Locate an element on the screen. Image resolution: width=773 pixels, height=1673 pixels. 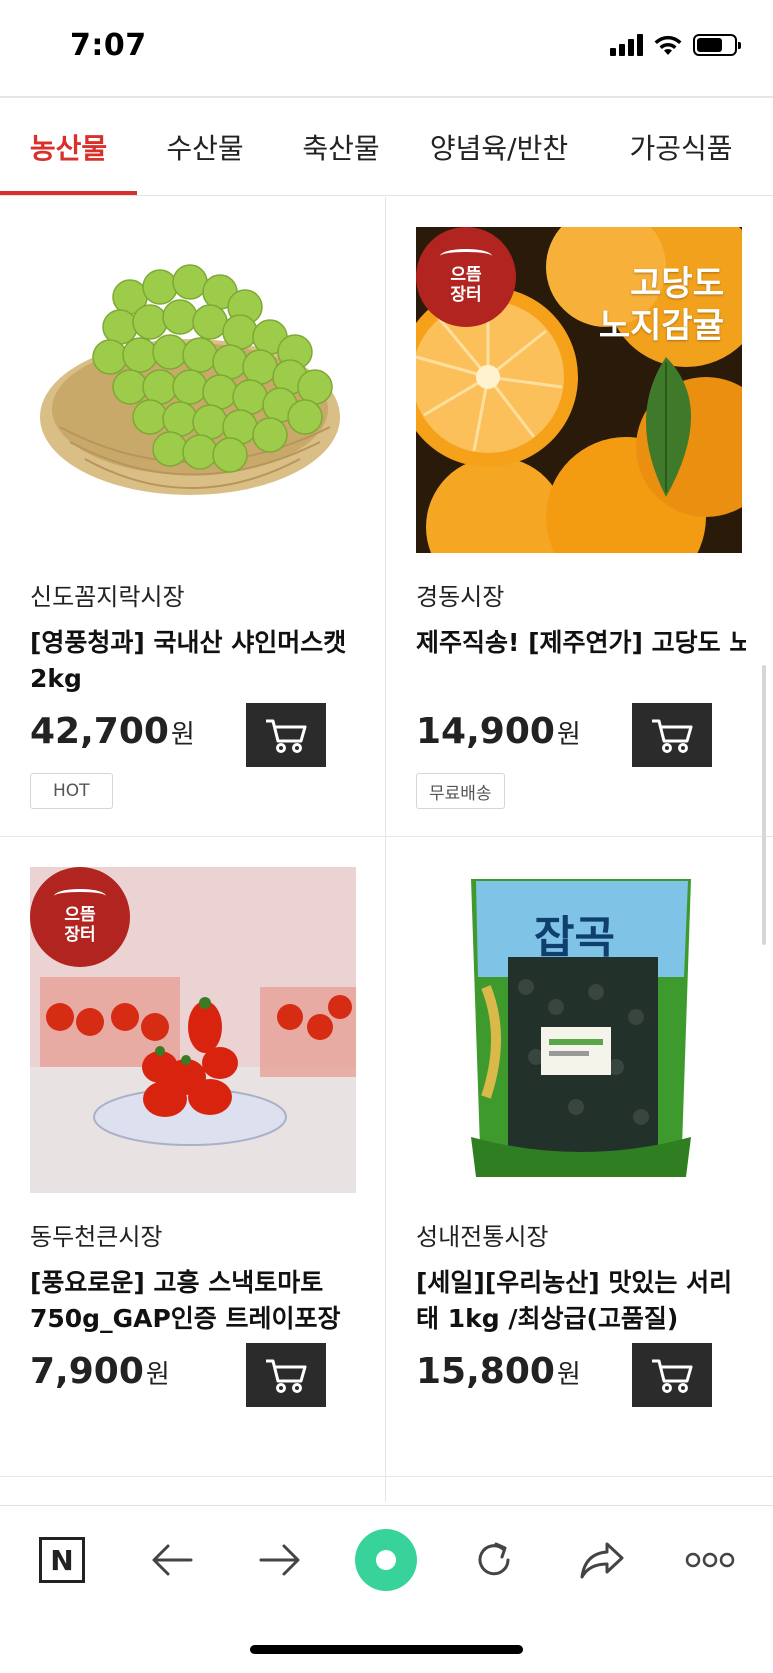
product-price: 42,700원 is located at coordinates (112, 731).